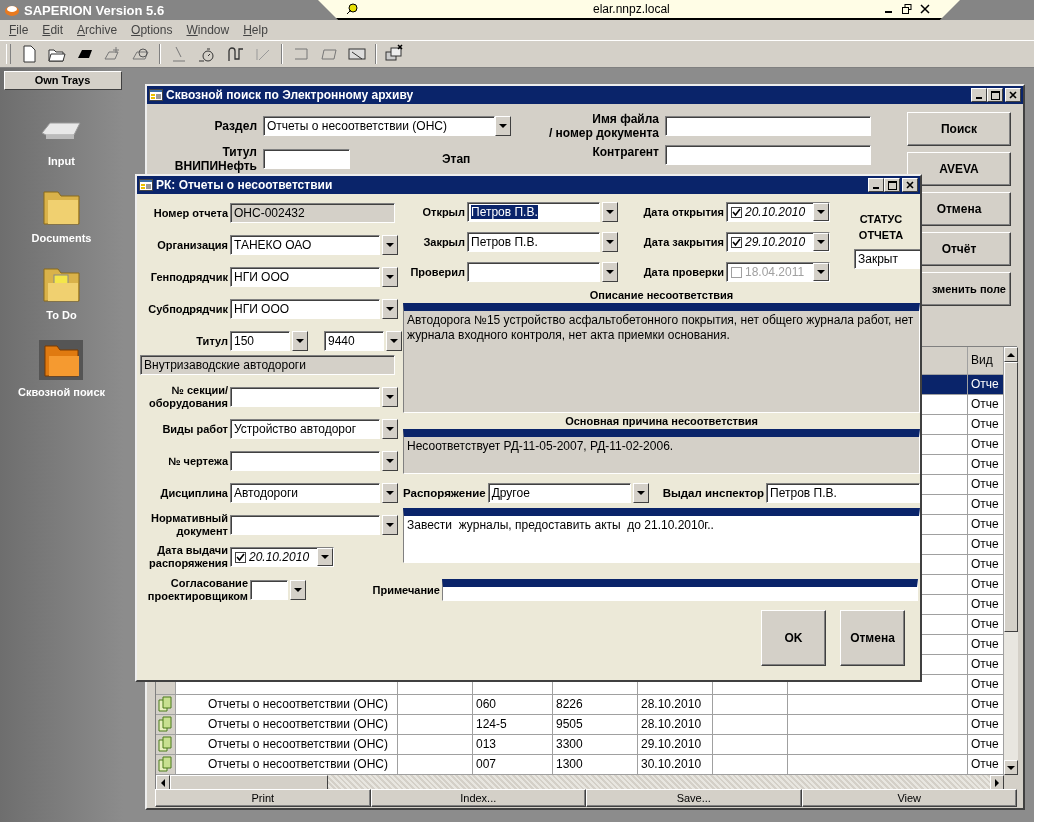 The image size is (1058, 836). I want to click on table-row: Отчеты о несоответствии (ОНС) 013 3300 29.10.2010 Отче, so click(580, 745).